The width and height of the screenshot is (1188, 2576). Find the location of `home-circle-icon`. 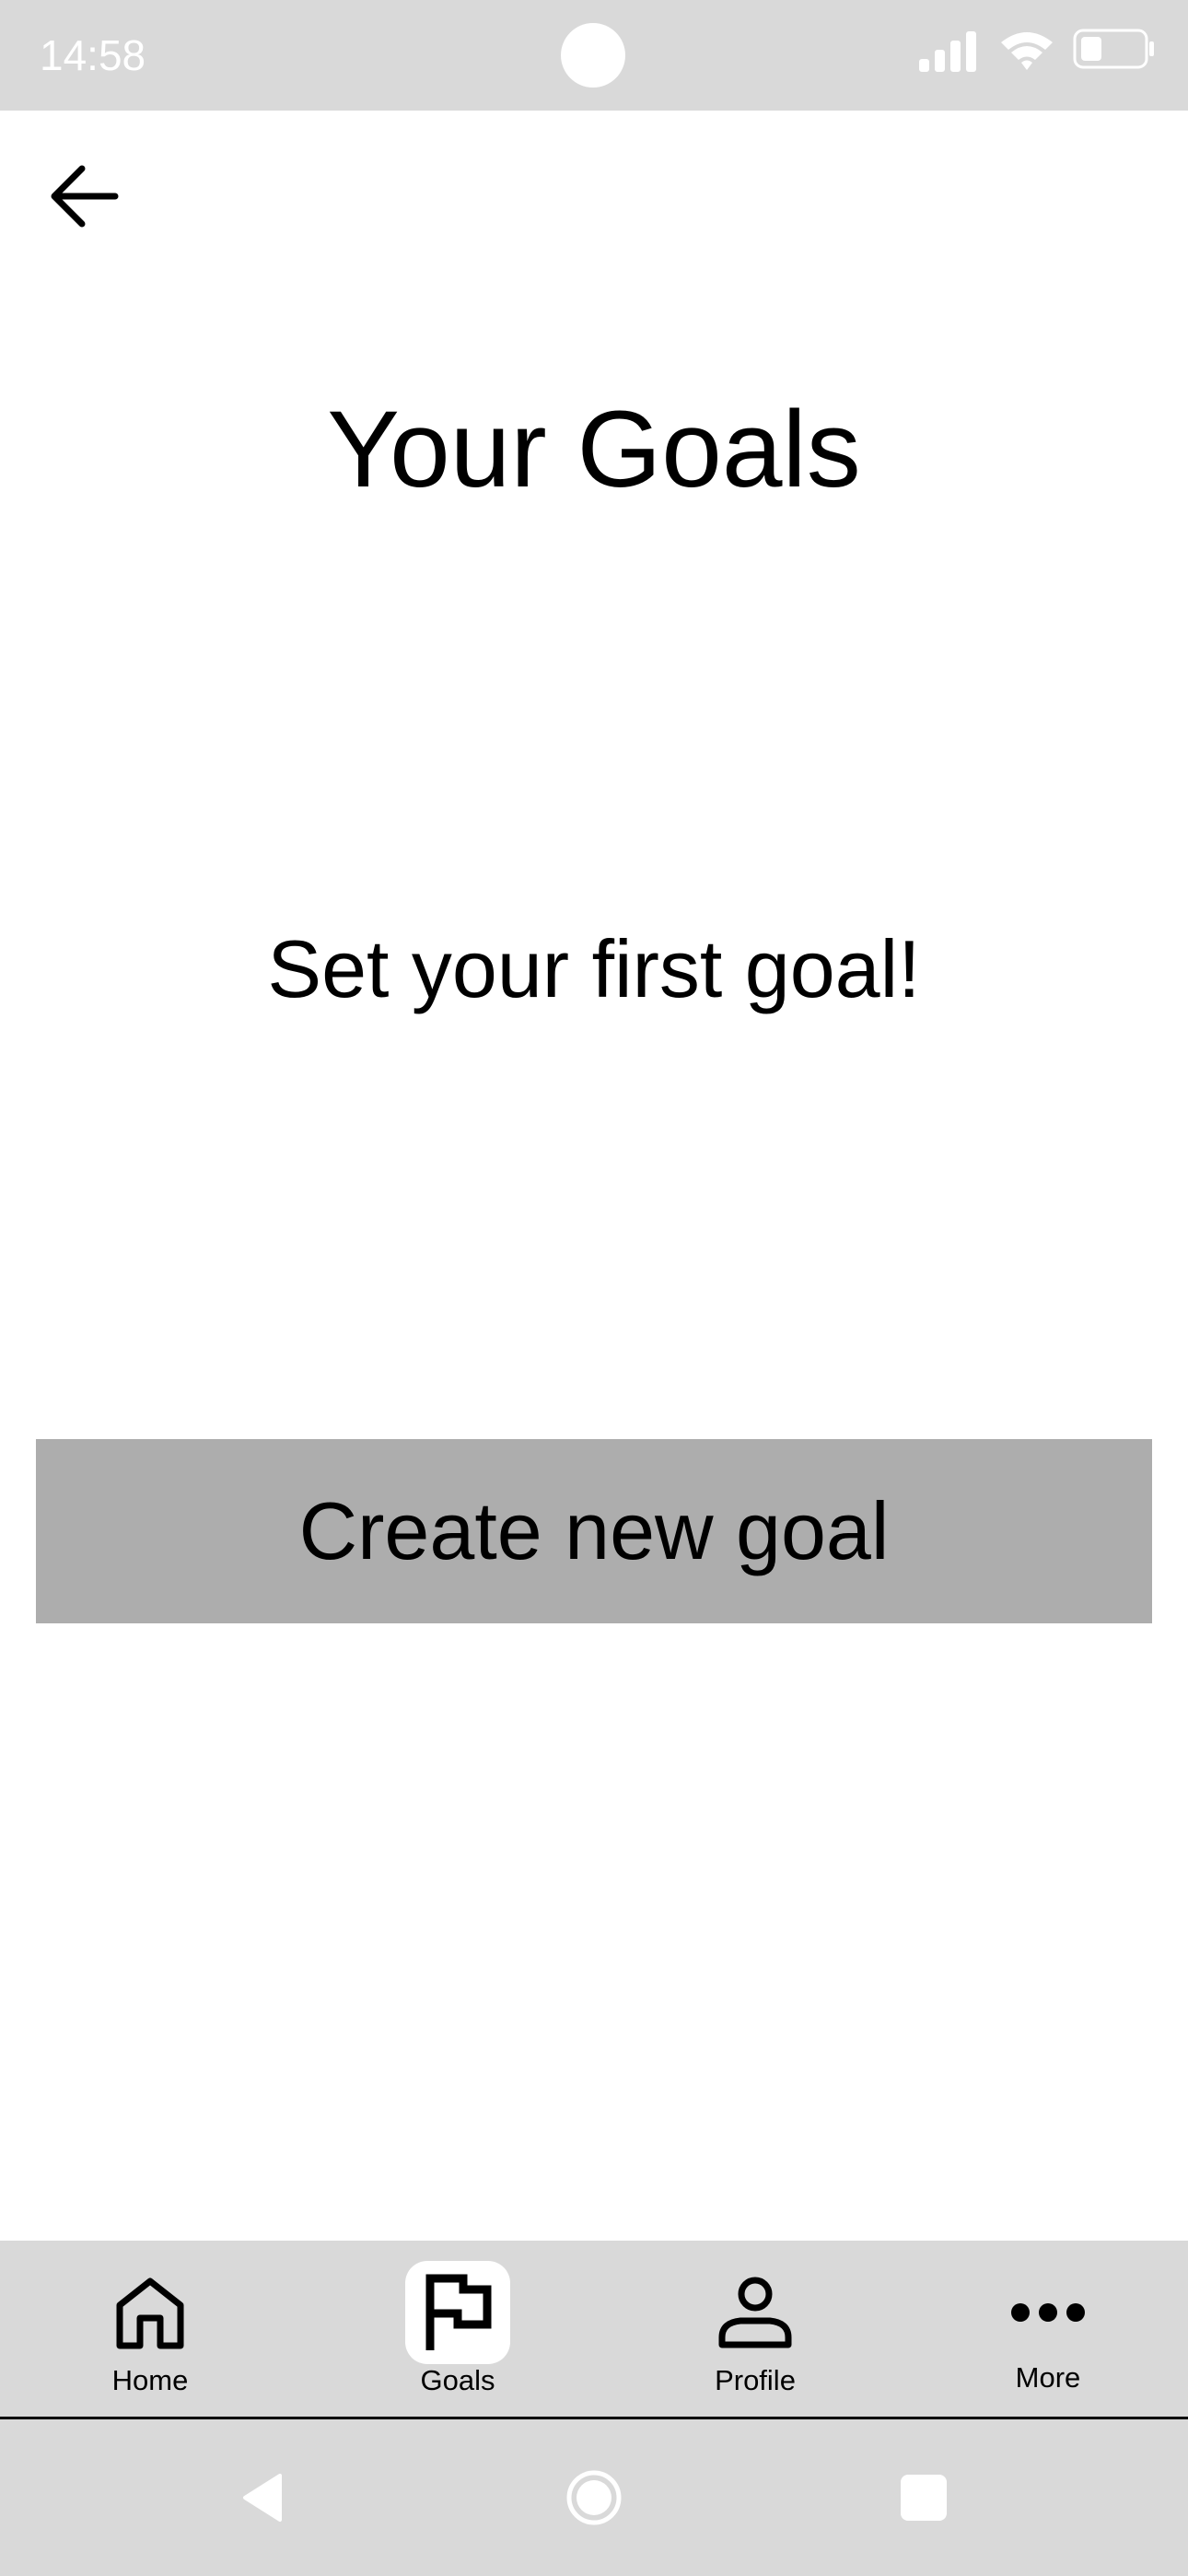

home-circle-icon is located at coordinates (594, 2497).